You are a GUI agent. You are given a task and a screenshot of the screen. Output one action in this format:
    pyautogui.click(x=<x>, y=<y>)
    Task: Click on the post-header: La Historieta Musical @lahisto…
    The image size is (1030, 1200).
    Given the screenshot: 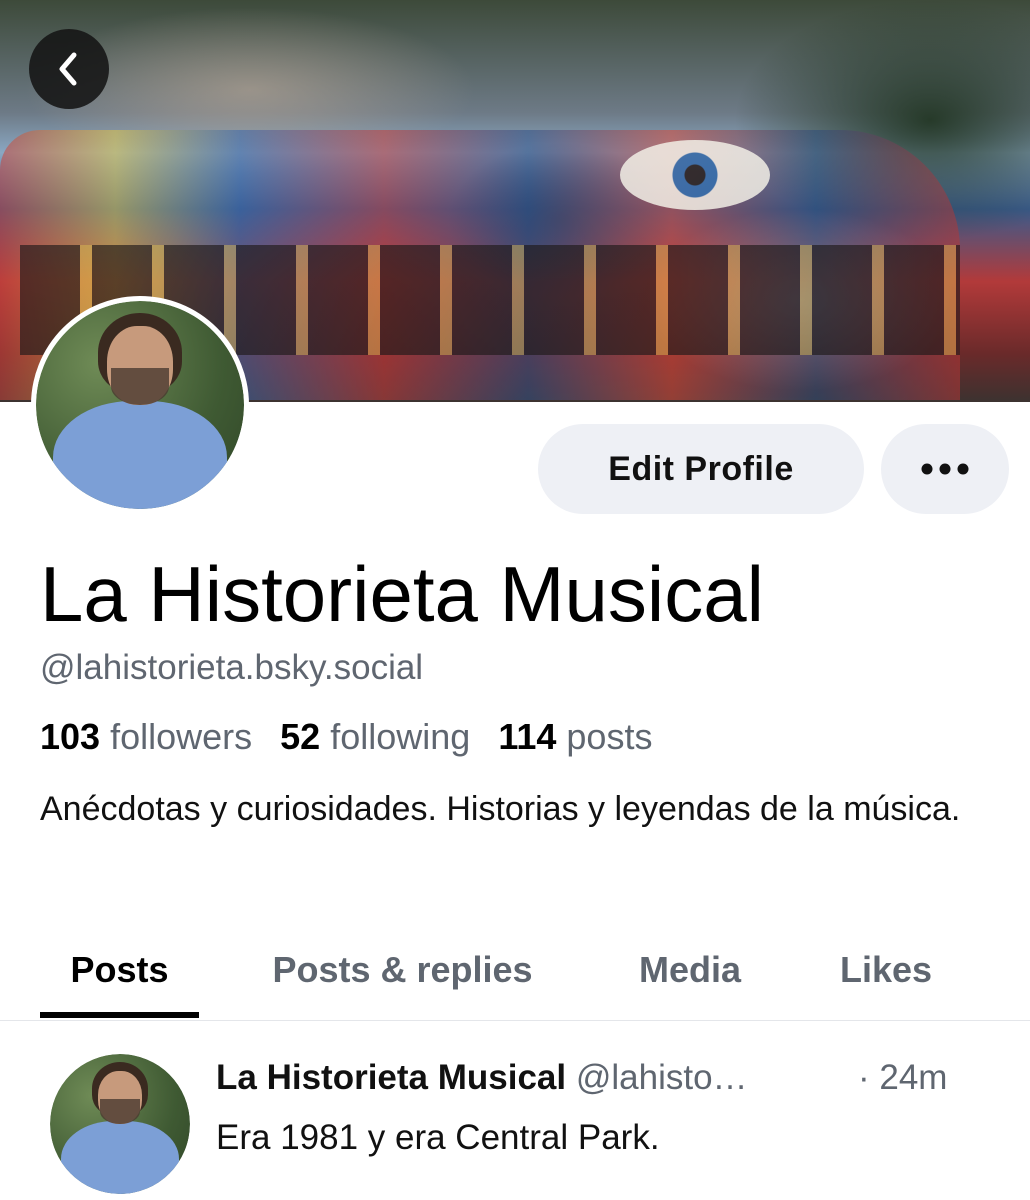 What is the action you would take?
    pyautogui.click(x=482, y=1078)
    